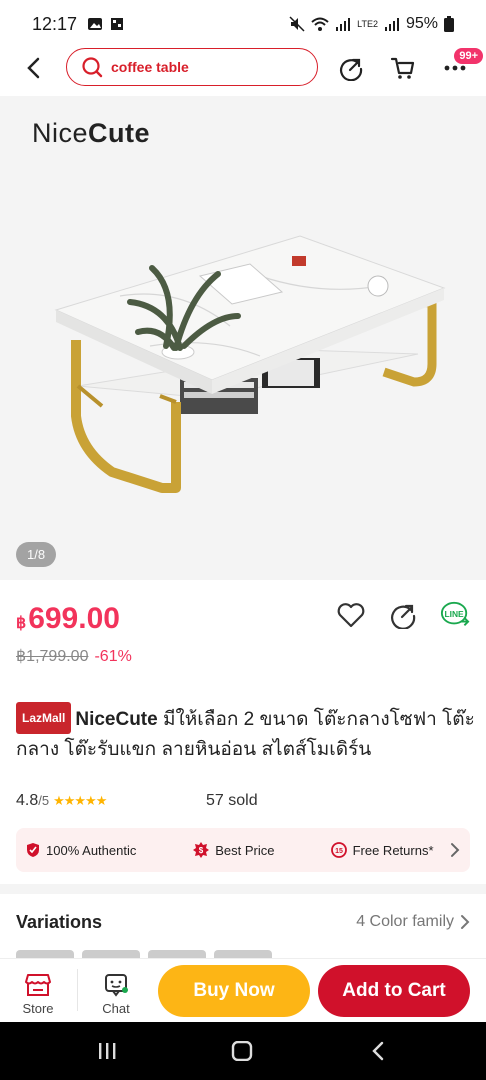  I want to click on returns-icon: 15, so click(338, 850).